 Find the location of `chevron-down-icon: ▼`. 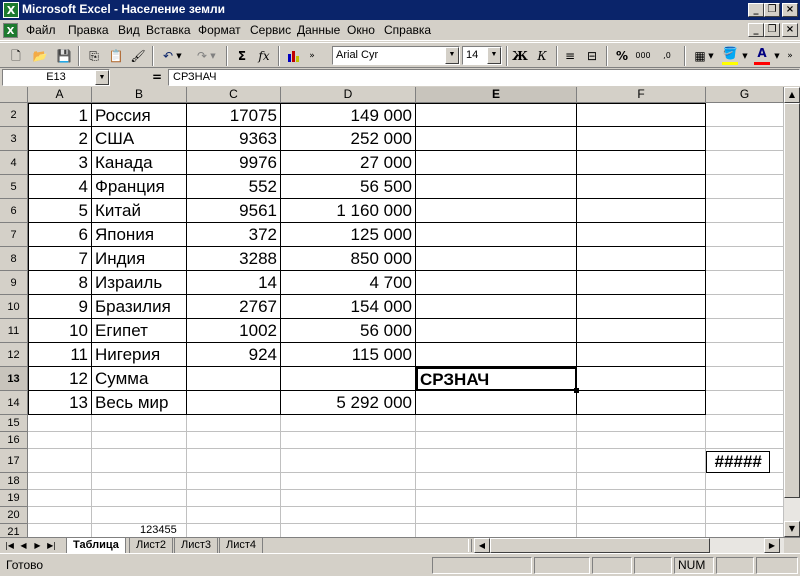

chevron-down-icon: ▼ is located at coordinates (102, 77).